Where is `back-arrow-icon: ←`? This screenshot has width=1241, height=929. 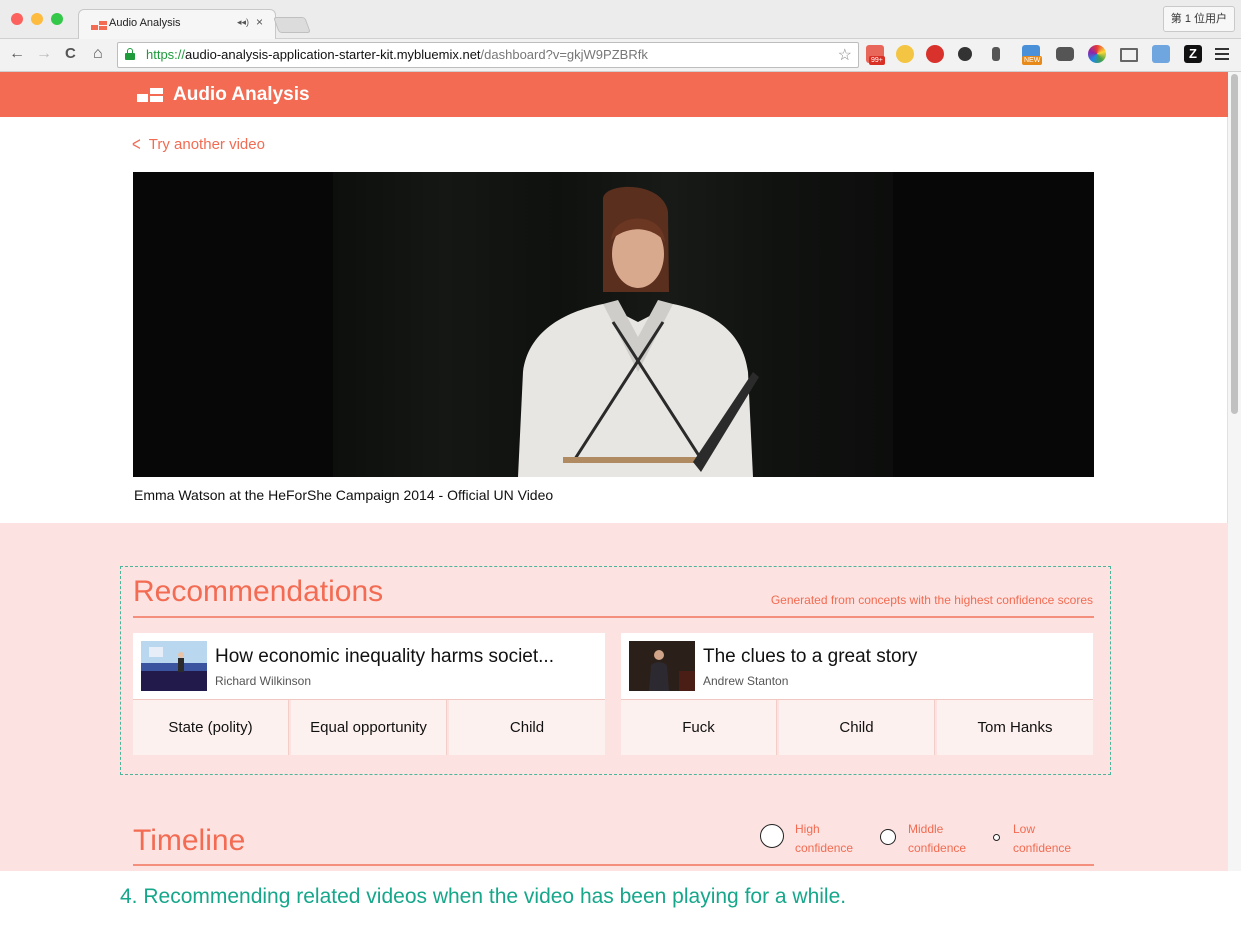 back-arrow-icon: ← is located at coordinates (17, 54).